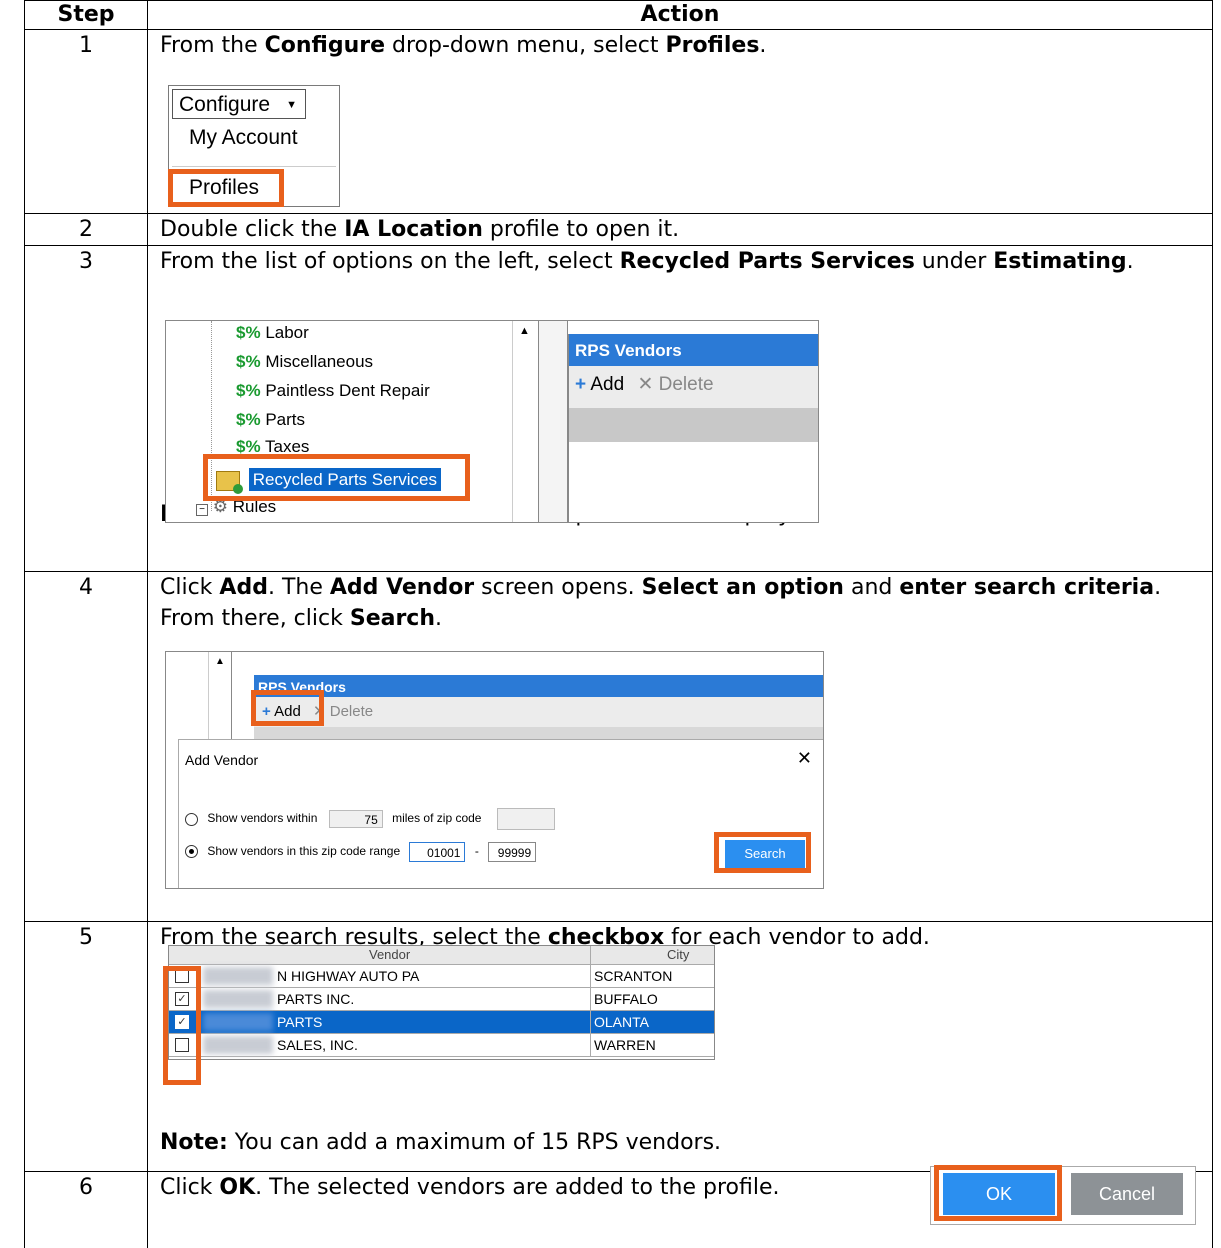 The height and width of the screenshot is (1248, 1221). I want to click on radio-selected, so click(191, 852).